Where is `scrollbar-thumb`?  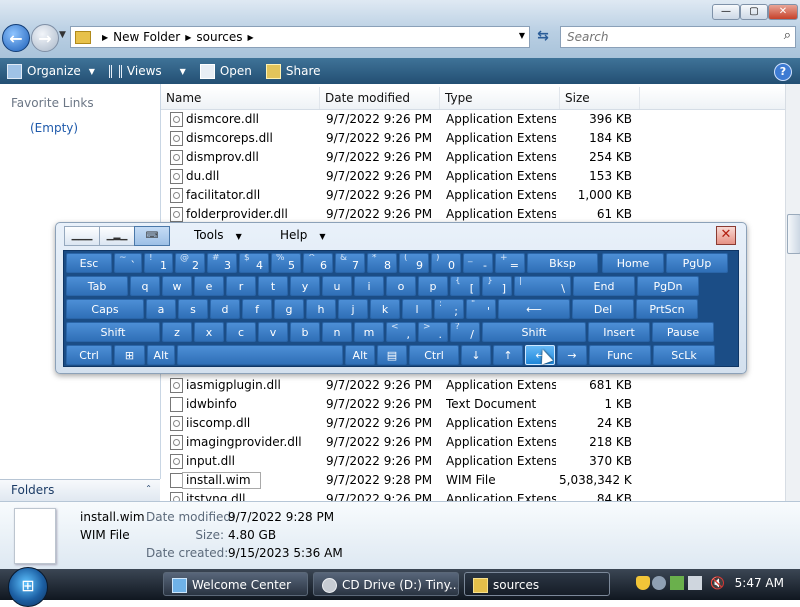 scrollbar-thumb is located at coordinates (793, 234).